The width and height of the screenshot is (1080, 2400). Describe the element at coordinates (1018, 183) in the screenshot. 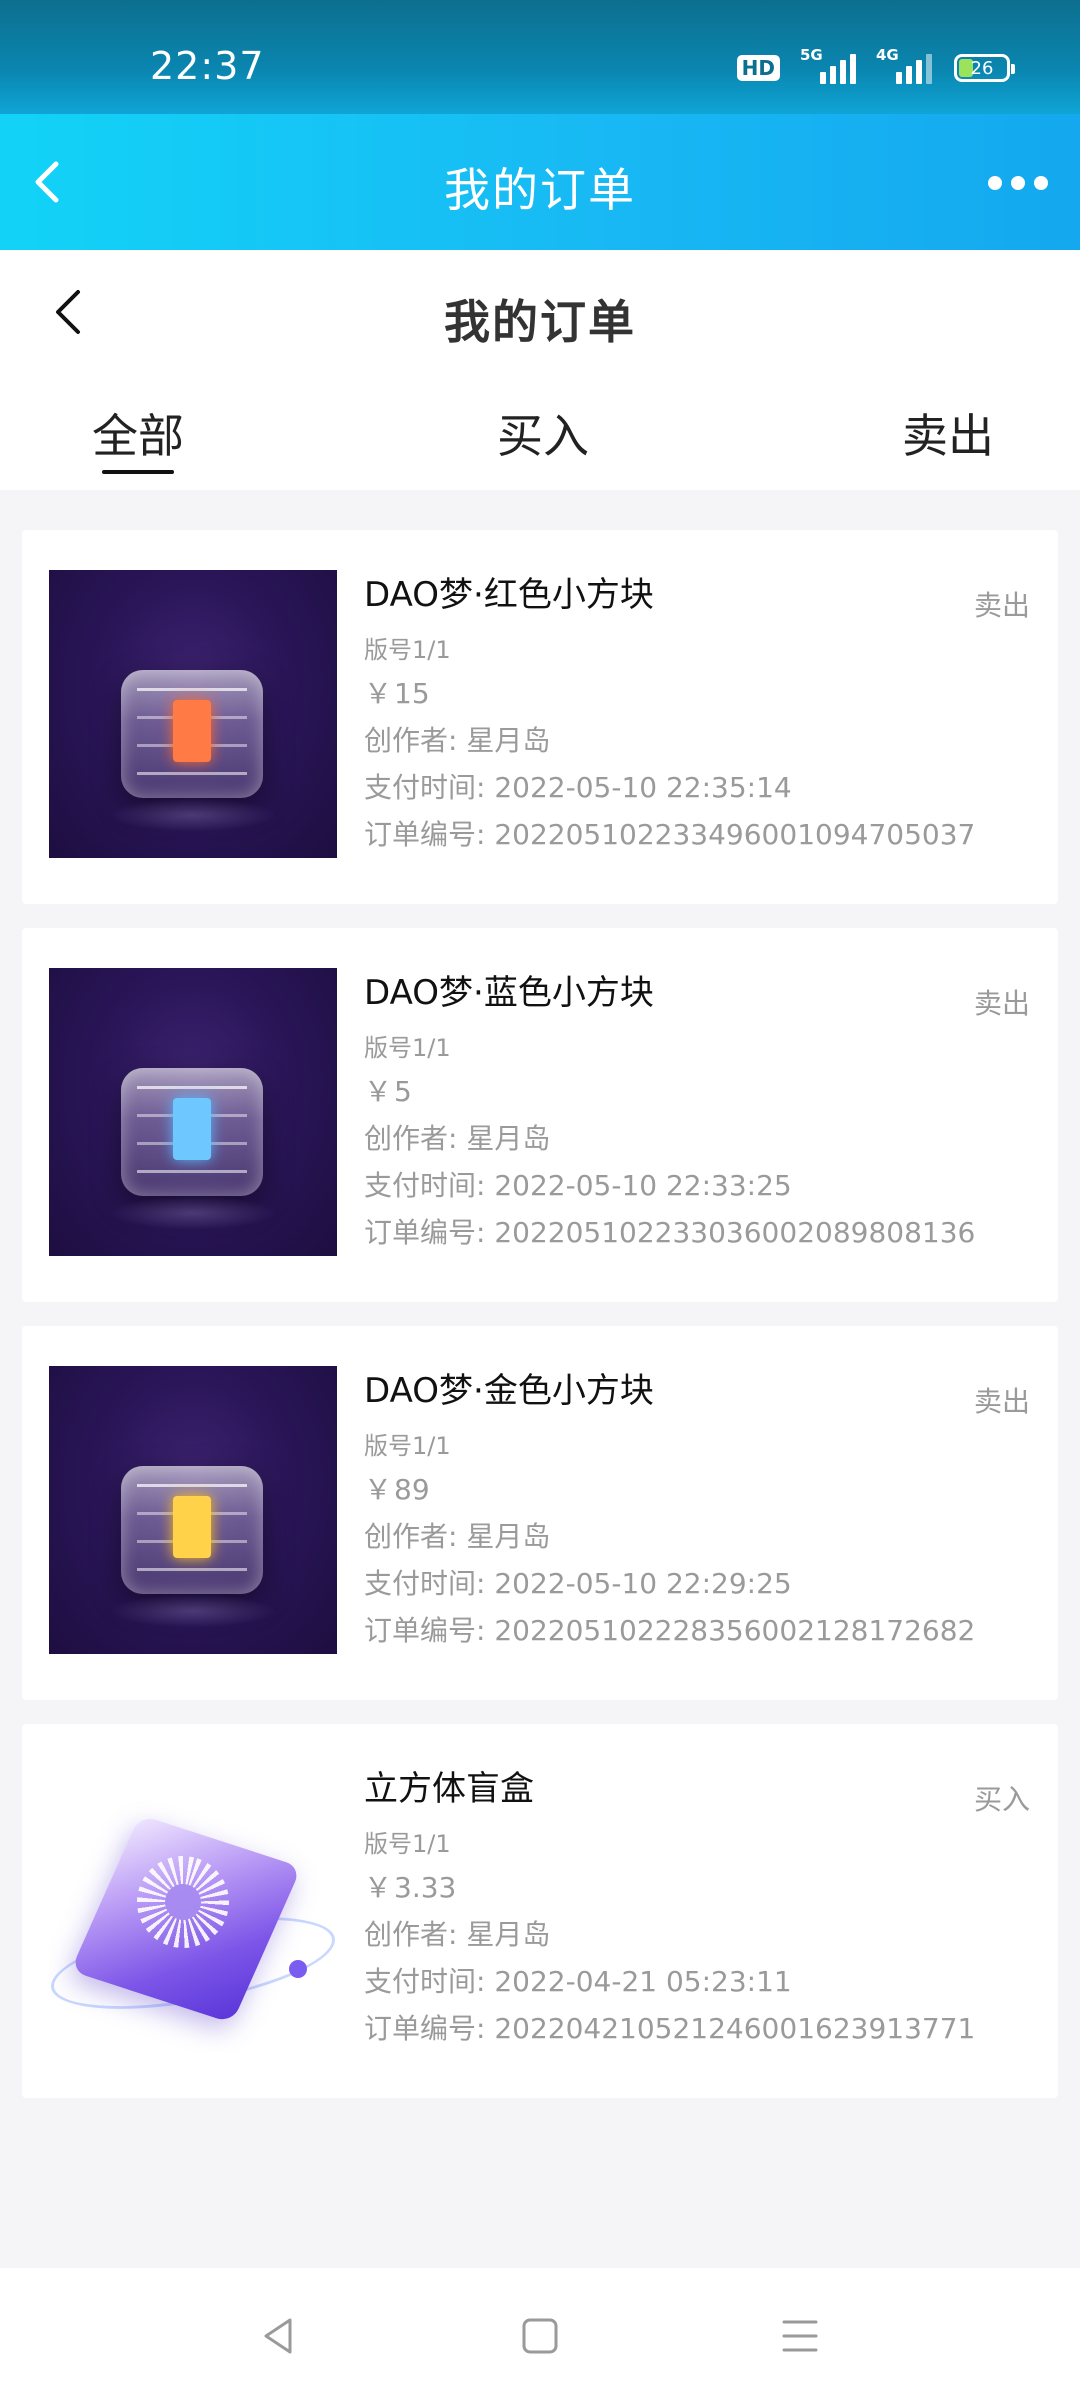

I see `more-dots-icon` at that location.